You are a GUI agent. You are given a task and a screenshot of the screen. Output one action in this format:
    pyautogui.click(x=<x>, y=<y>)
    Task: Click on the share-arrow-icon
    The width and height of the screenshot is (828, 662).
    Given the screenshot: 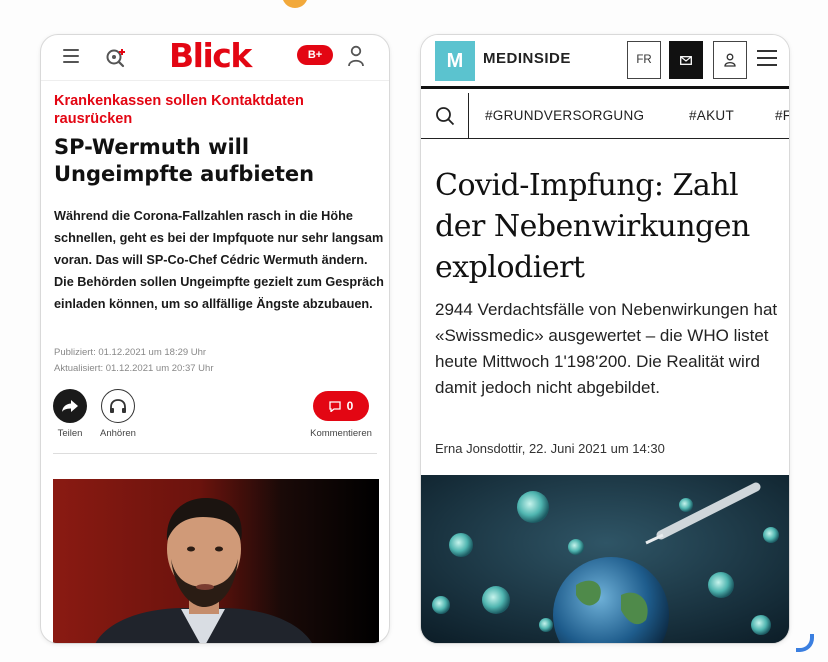 What is the action you would take?
    pyautogui.click(x=70, y=406)
    